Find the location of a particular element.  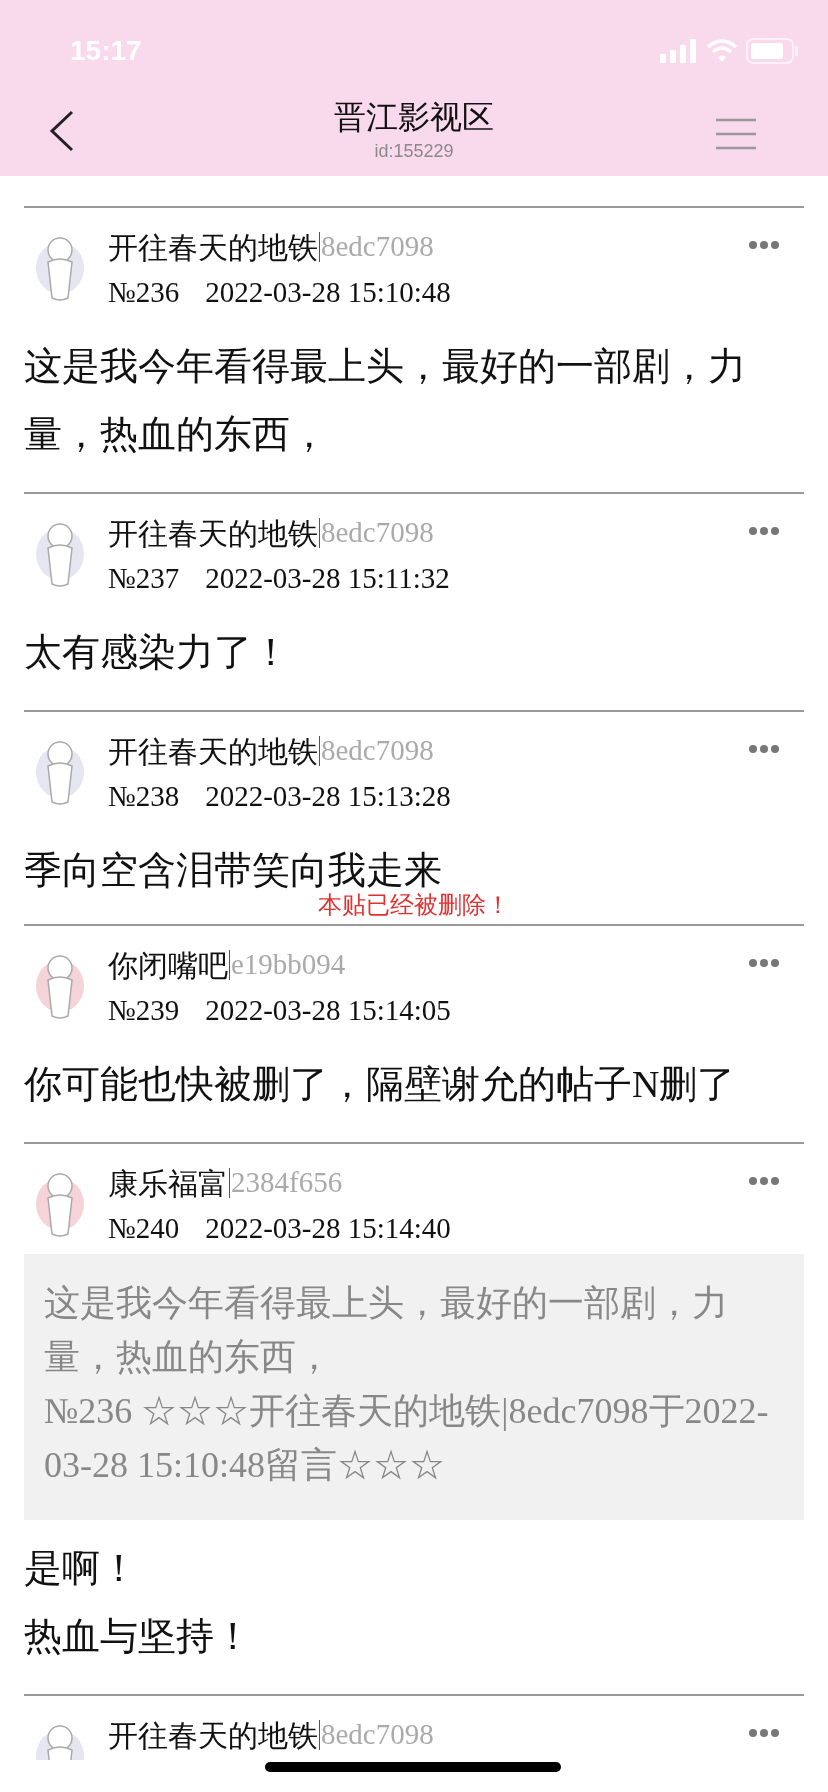

post-number: №240 is located at coordinates (144, 1229).